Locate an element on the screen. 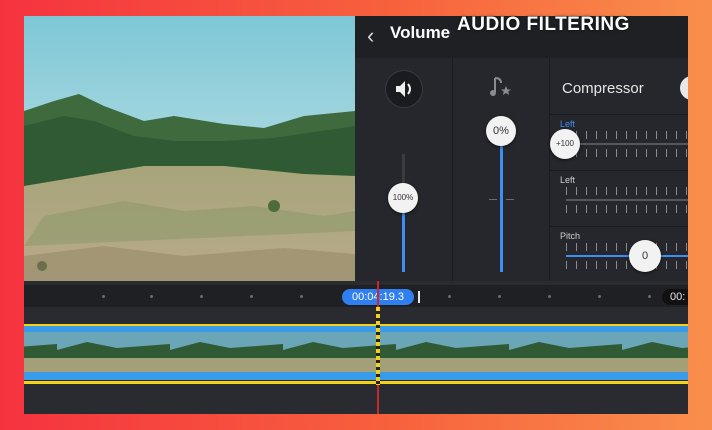  pitch-value: 0 is located at coordinates (645, 256).